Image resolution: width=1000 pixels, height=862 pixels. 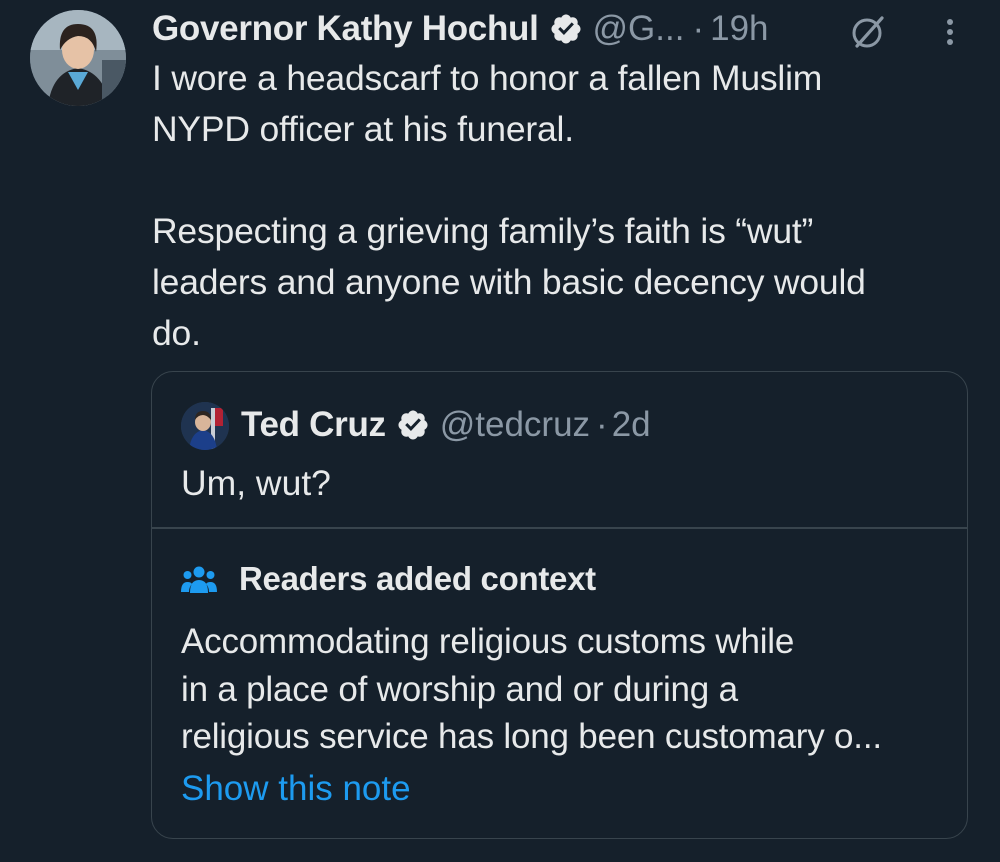 I want to click on author-name: Governor Kathy Hochul, so click(x=345, y=29).